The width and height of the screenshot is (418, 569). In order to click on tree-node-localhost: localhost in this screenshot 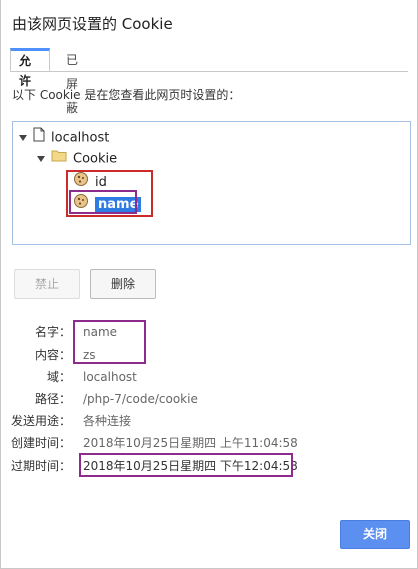, I will do `click(64, 137)`.